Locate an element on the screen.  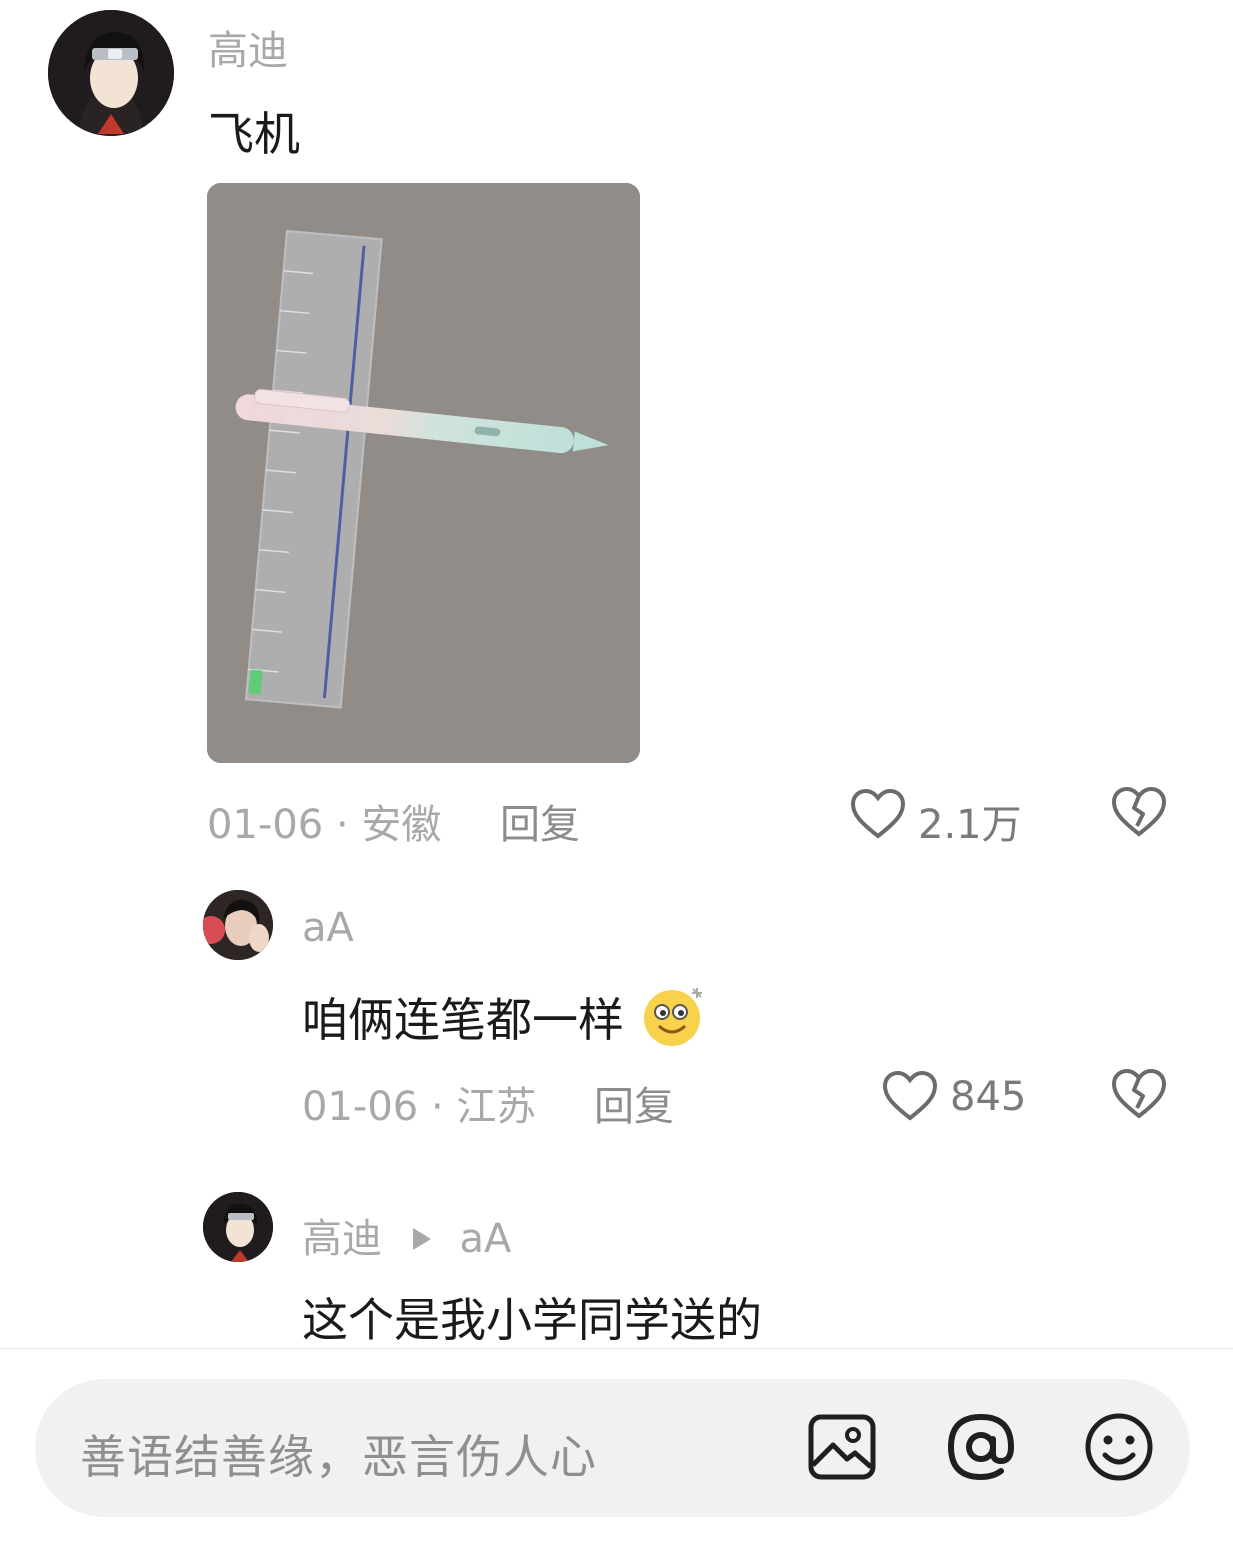
like-button: 845 is located at coordinates (962, 1096).